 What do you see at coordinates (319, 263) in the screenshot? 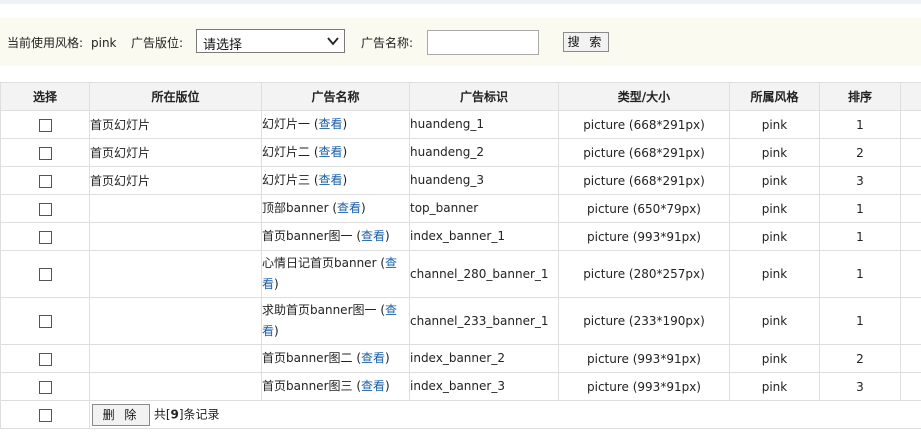
I see `ad-name-text: 心情日记首页banner` at bounding box center [319, 263].